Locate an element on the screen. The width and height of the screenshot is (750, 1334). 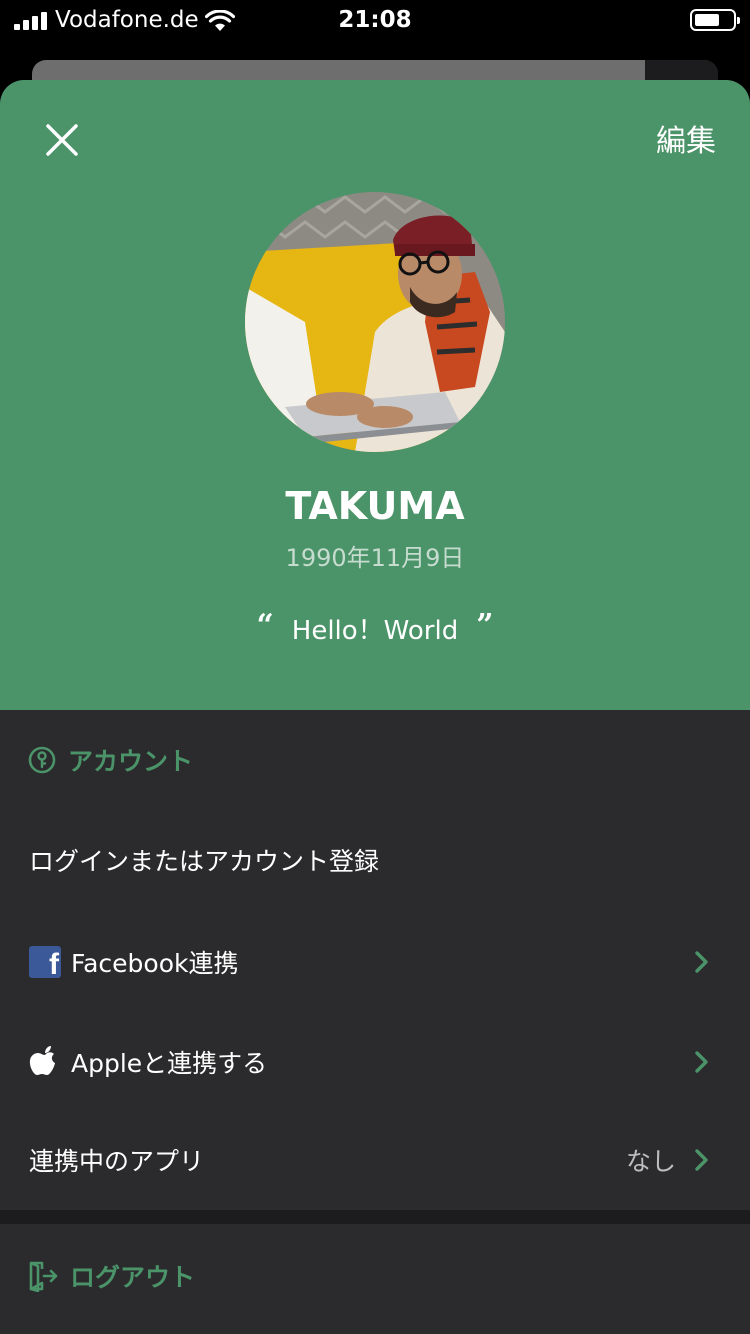
logout-button: ログアウト is located at coordinates (111, 1276).